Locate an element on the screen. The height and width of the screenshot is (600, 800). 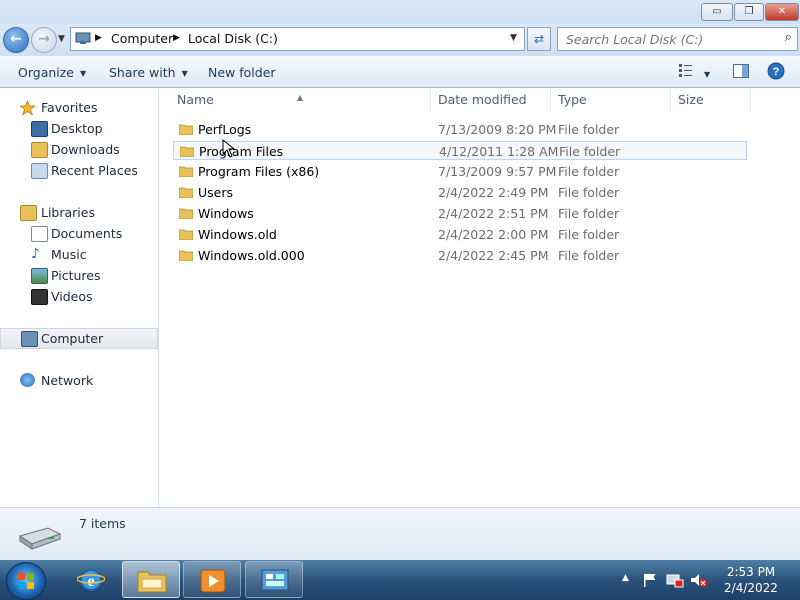
videos-film-icon is located at coordinates (39, 297).